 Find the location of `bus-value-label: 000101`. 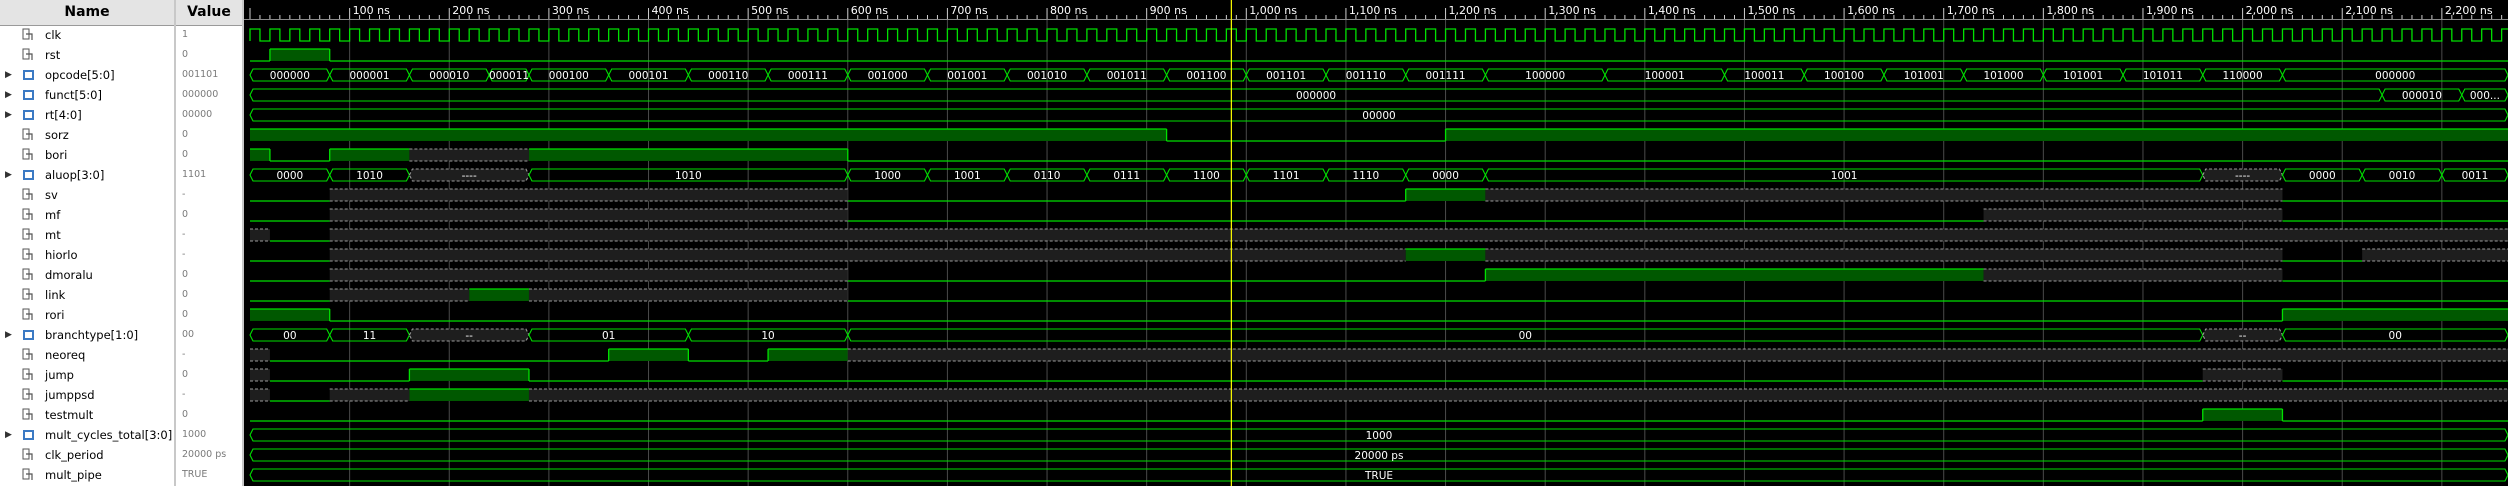

bus-value-label: 000101 is located at coordinates (648, 76).